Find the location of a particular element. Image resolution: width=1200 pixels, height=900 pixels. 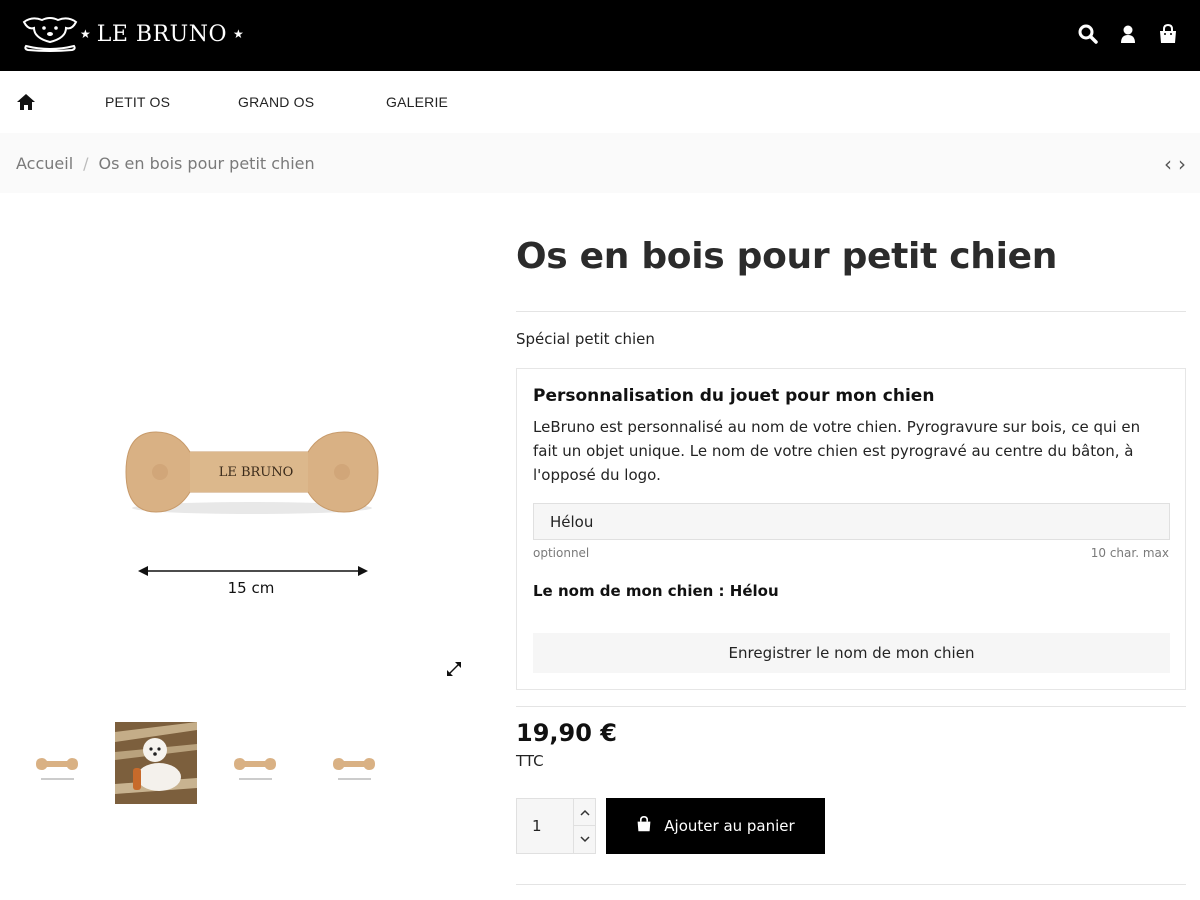

nav-item-petit-os: PETIT OS is located at coordinates (137, 102).